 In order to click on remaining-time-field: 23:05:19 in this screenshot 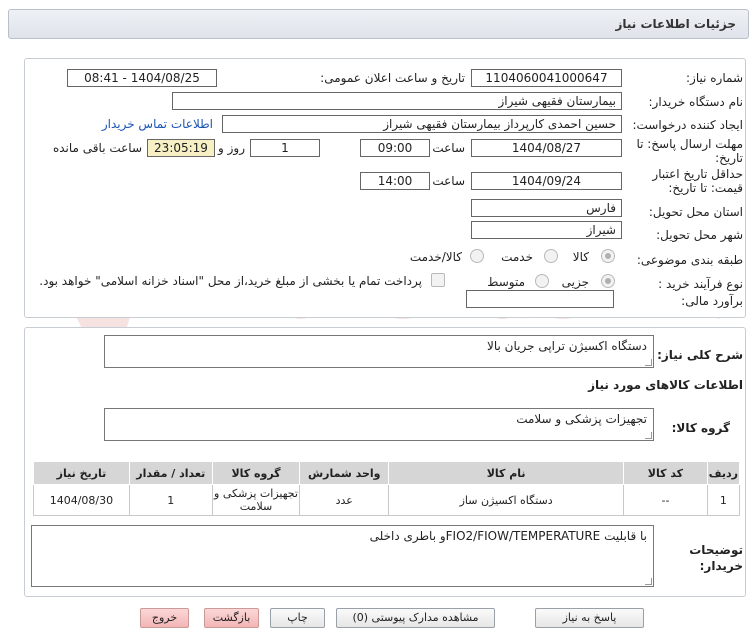, I will do `click(181, 148)`.